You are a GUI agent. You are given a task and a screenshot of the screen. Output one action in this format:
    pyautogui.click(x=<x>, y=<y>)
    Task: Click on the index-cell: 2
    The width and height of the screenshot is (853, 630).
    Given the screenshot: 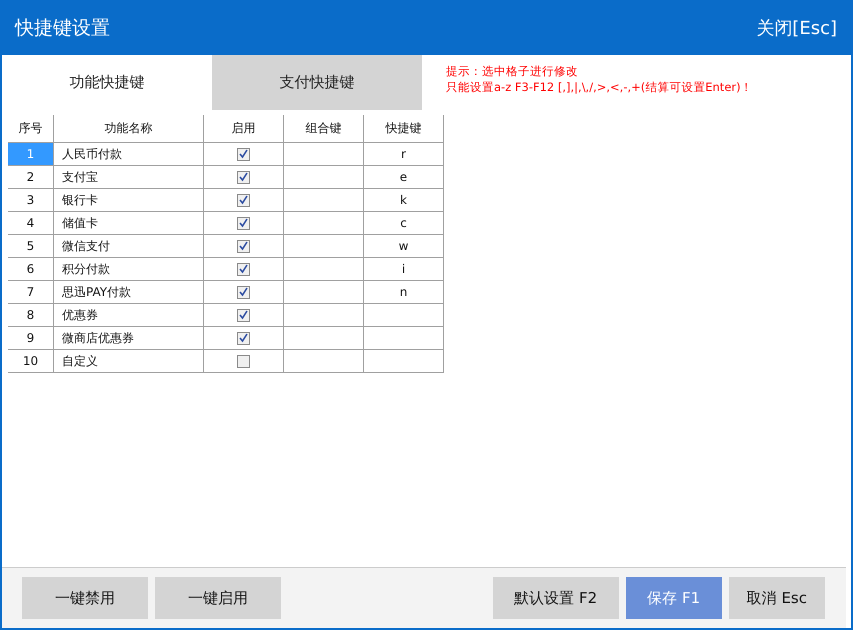 What is the action you would take?
    pyautogui.click(x=31, y=177)
    